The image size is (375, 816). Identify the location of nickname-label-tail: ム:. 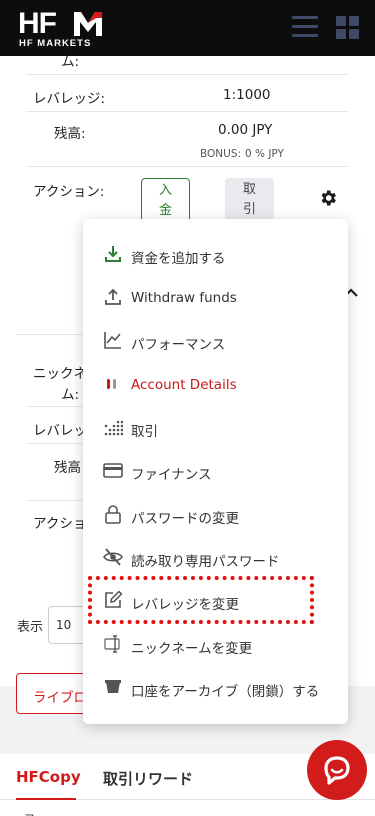
(70, 62).